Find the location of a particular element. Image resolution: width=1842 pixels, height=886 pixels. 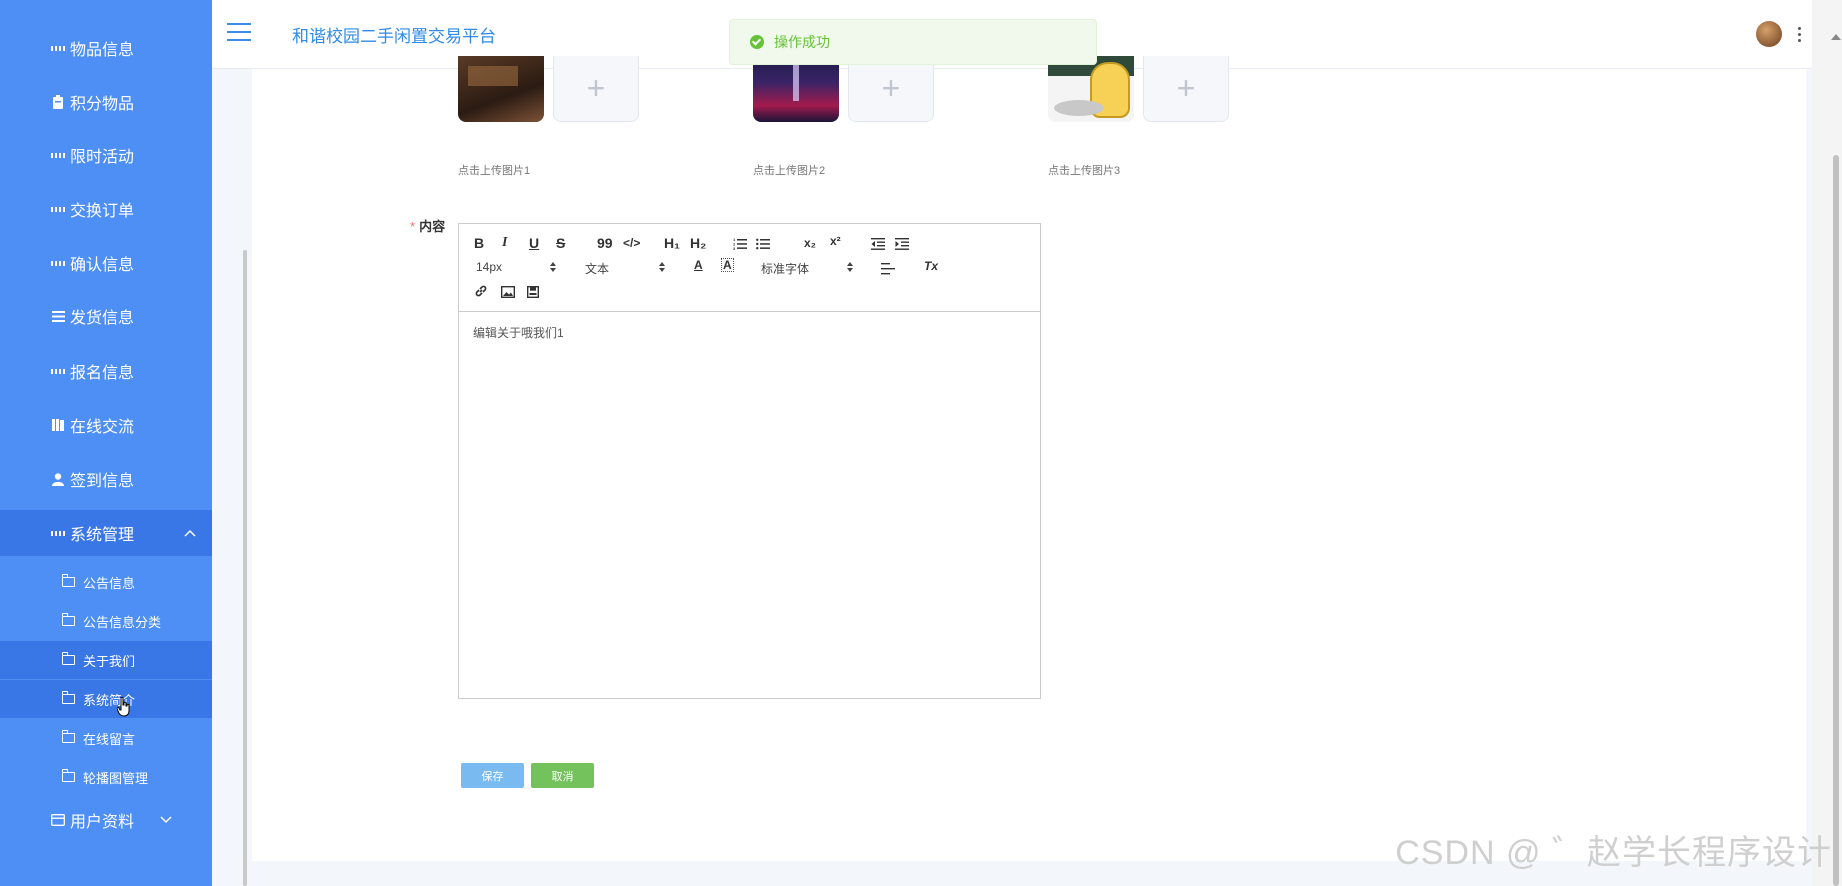

subscript-button: x₂ is located at coordinates (810, 243).